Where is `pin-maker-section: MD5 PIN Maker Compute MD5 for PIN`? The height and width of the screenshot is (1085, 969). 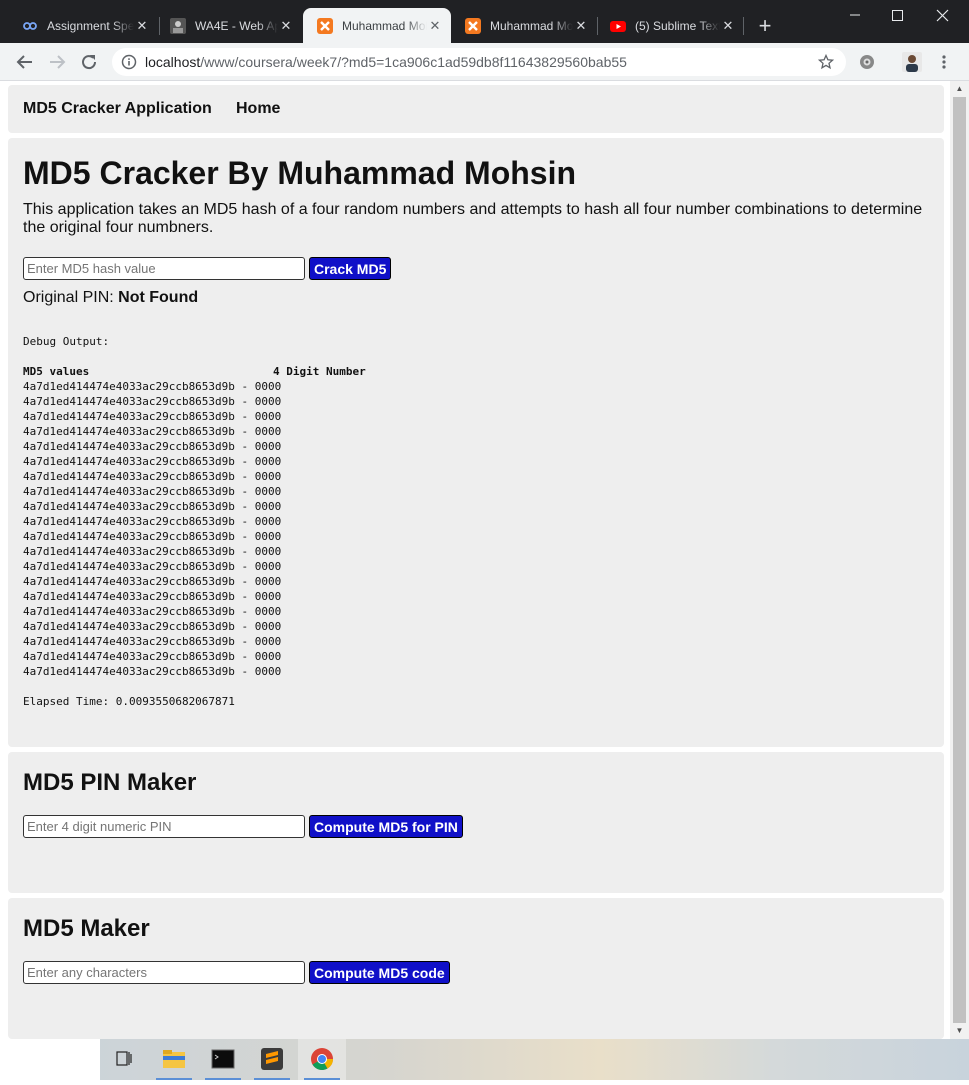 pin-maker-section: MD5 PIN Maker Compute MD5 for PIN is located at coordinates (476, 822).